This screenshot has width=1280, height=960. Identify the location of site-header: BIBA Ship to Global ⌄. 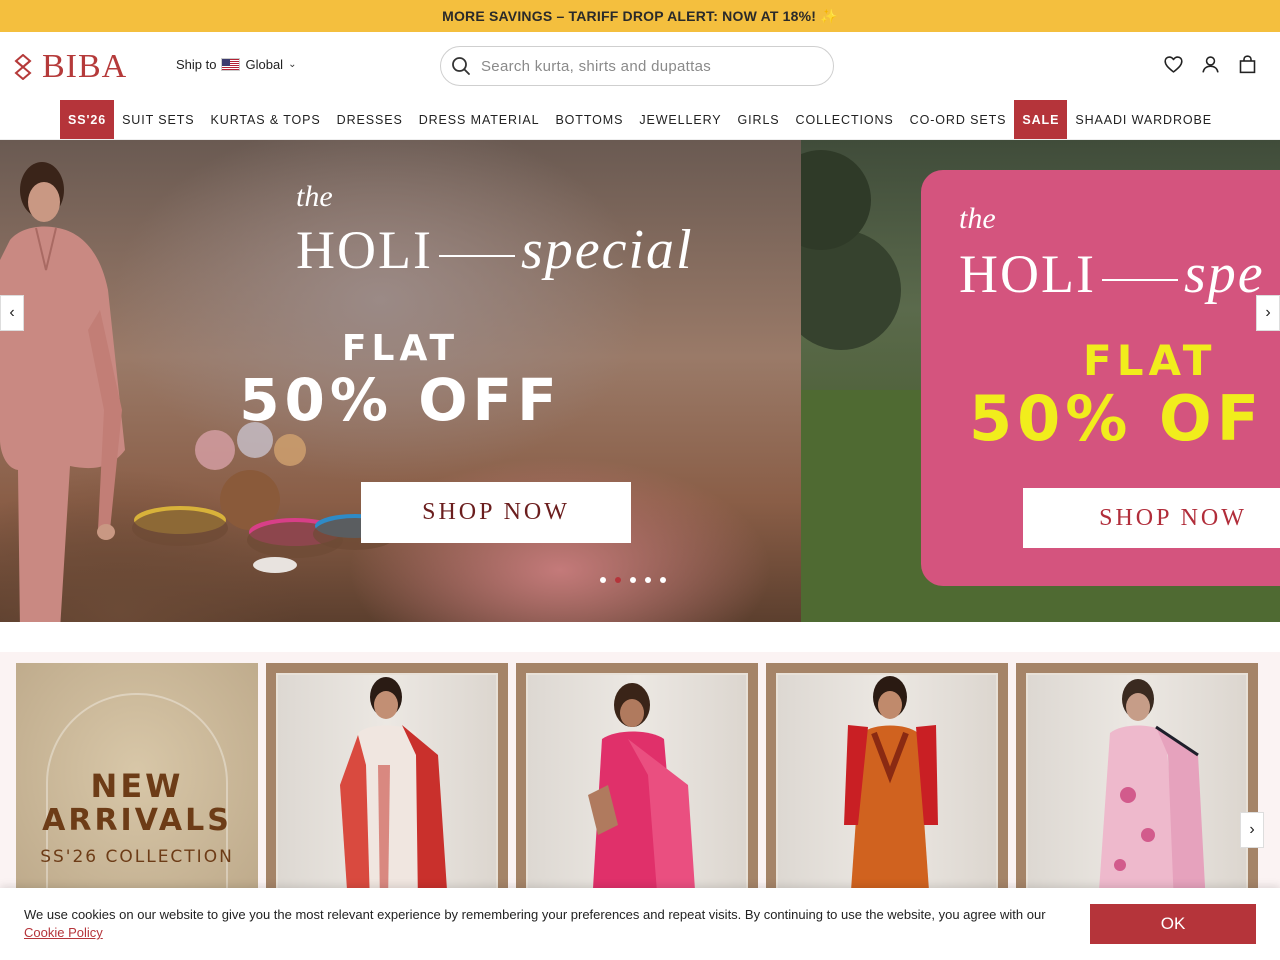
(640, 66).